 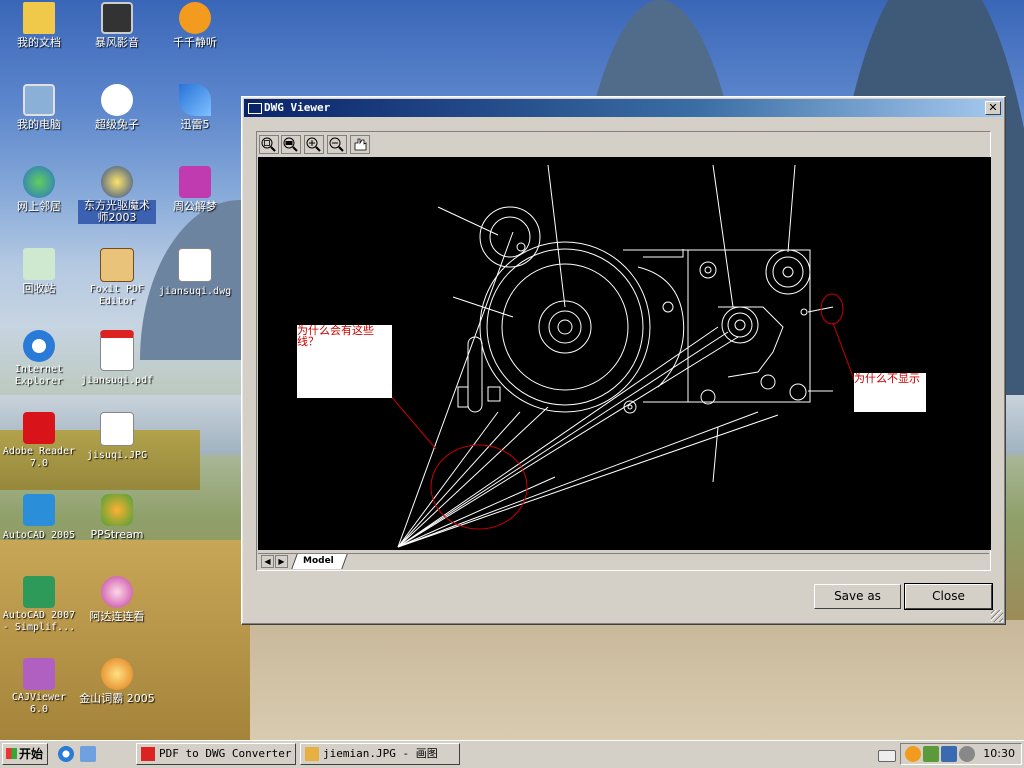 I want to click on media-player-icon, so click(x=117, y=18).